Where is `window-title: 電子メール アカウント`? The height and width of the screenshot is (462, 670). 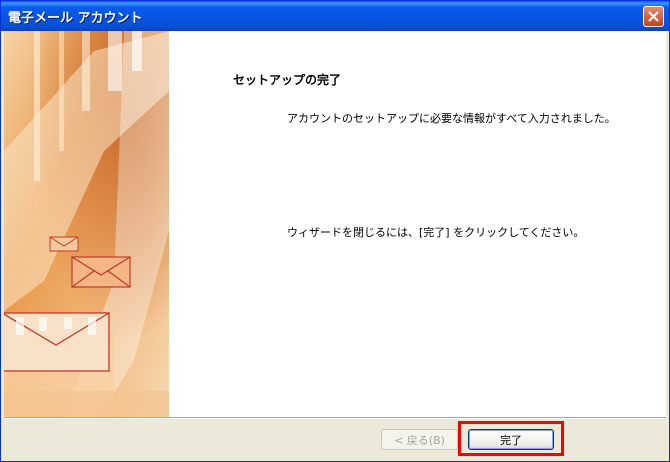
window-title: 電子メール アカウント is located at coordinates (75, 18).